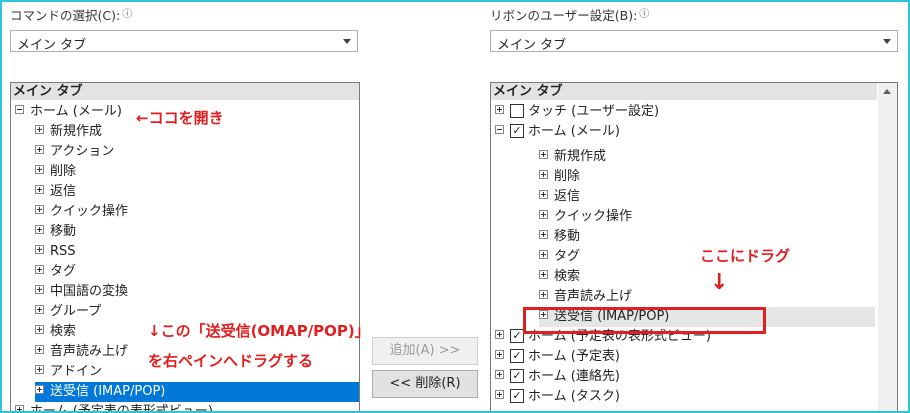 Image resolution: width=910 pixels, height=413 pixels. I want to click on list-item-label: 検索, so click(567, 276).